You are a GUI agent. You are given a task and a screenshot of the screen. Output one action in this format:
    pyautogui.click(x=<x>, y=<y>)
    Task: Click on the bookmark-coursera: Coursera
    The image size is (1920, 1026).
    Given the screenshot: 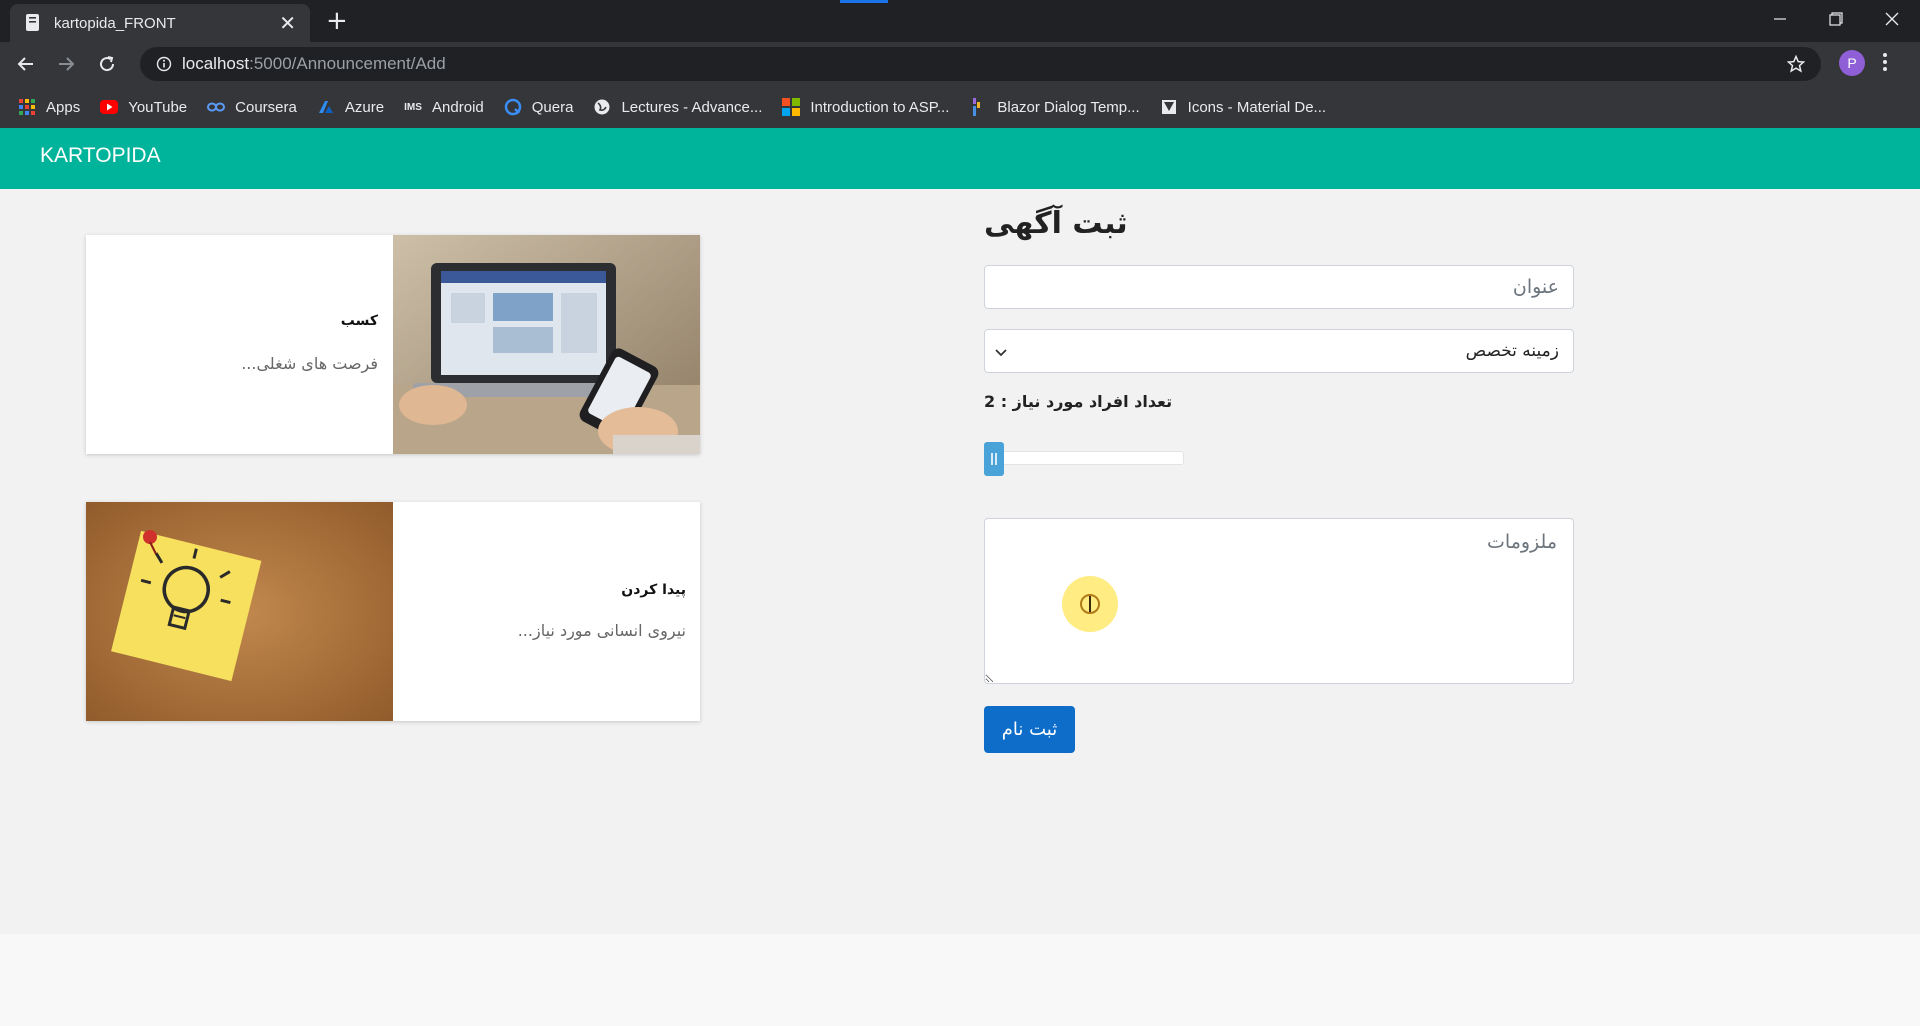 What is the action you would take?
    pyautogui.click(x=252, y=107)
    